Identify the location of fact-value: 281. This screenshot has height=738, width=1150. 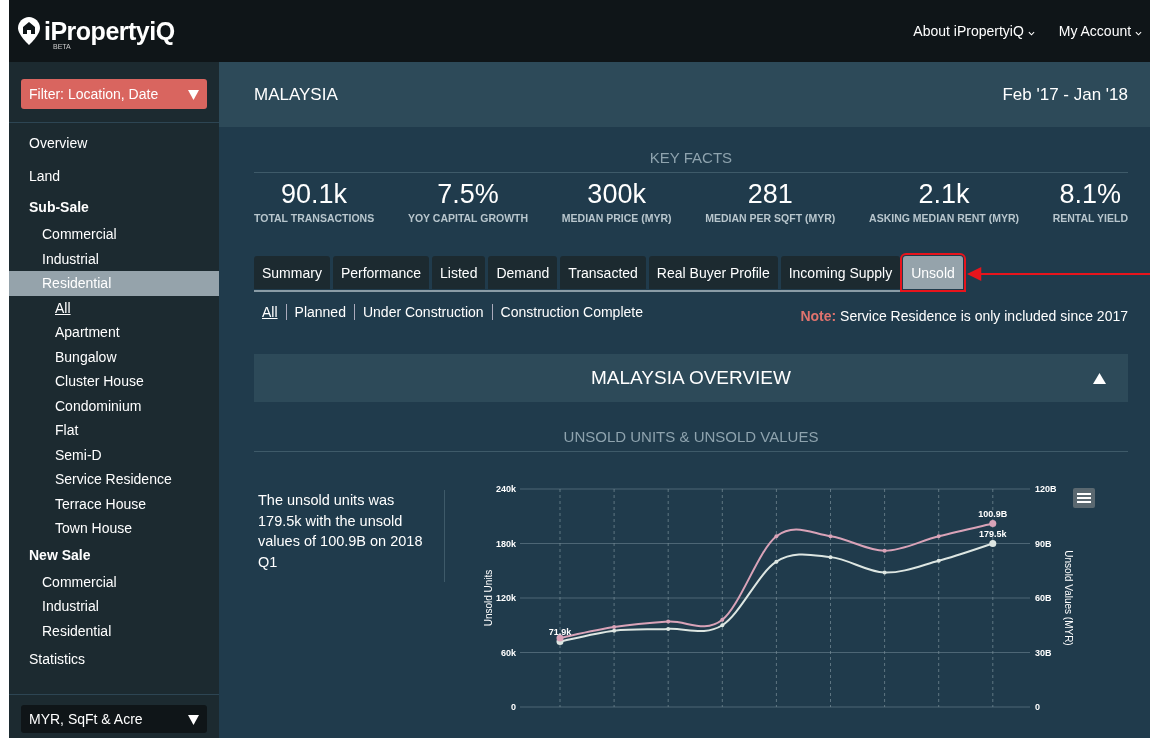
(770, 194).